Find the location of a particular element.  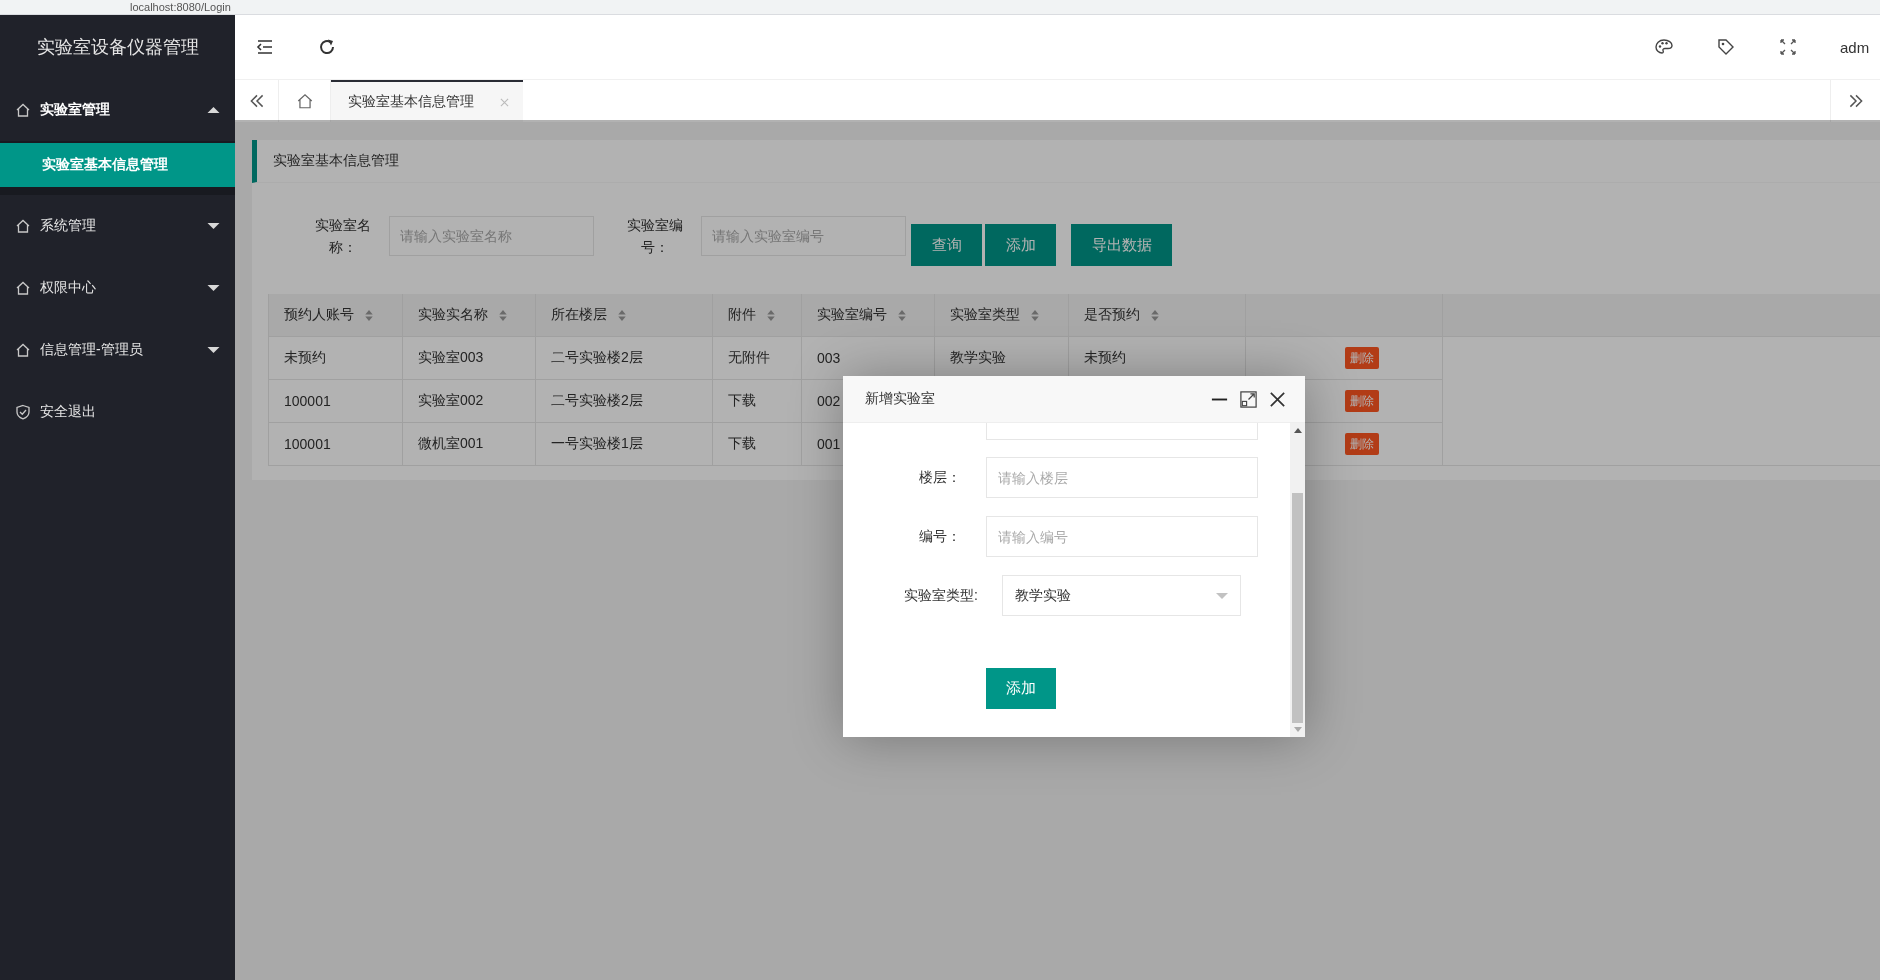

app-title: 实验室设备仪器管理 is located at coordinates (117, 47).